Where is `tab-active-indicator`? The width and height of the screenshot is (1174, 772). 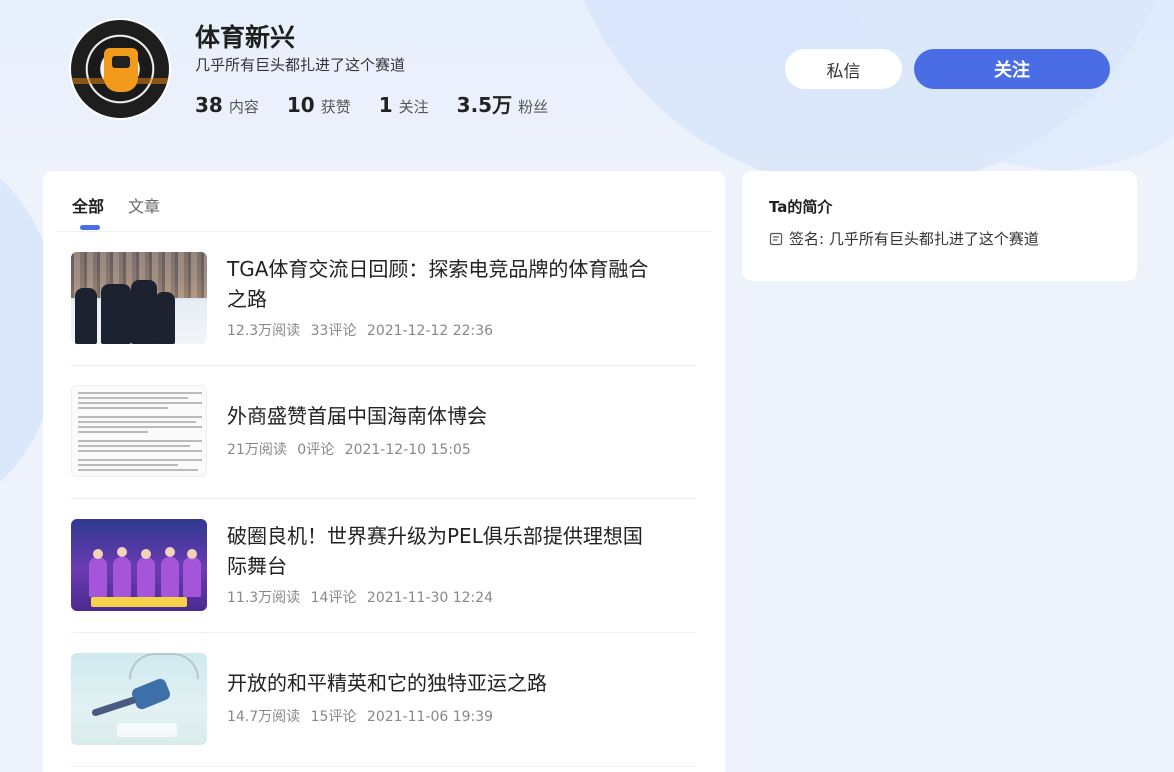 tab-active-indicator is located at coordinates (90, 227).